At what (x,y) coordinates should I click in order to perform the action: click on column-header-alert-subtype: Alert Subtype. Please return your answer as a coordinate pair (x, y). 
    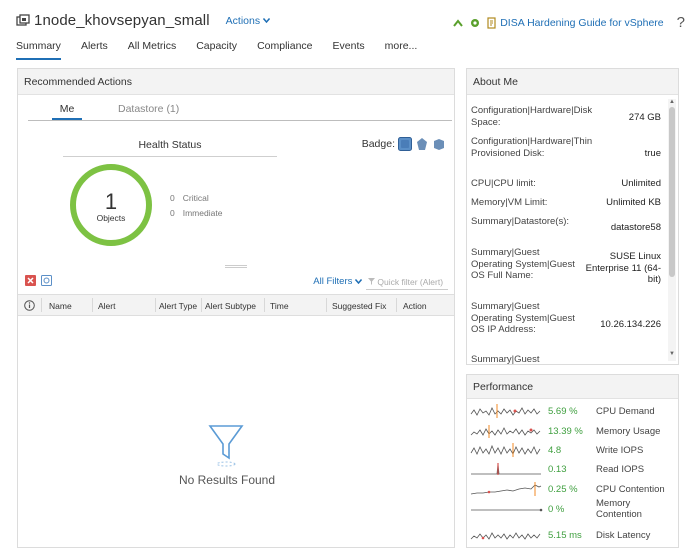
    Looking at the image, I should click on (230, 306).